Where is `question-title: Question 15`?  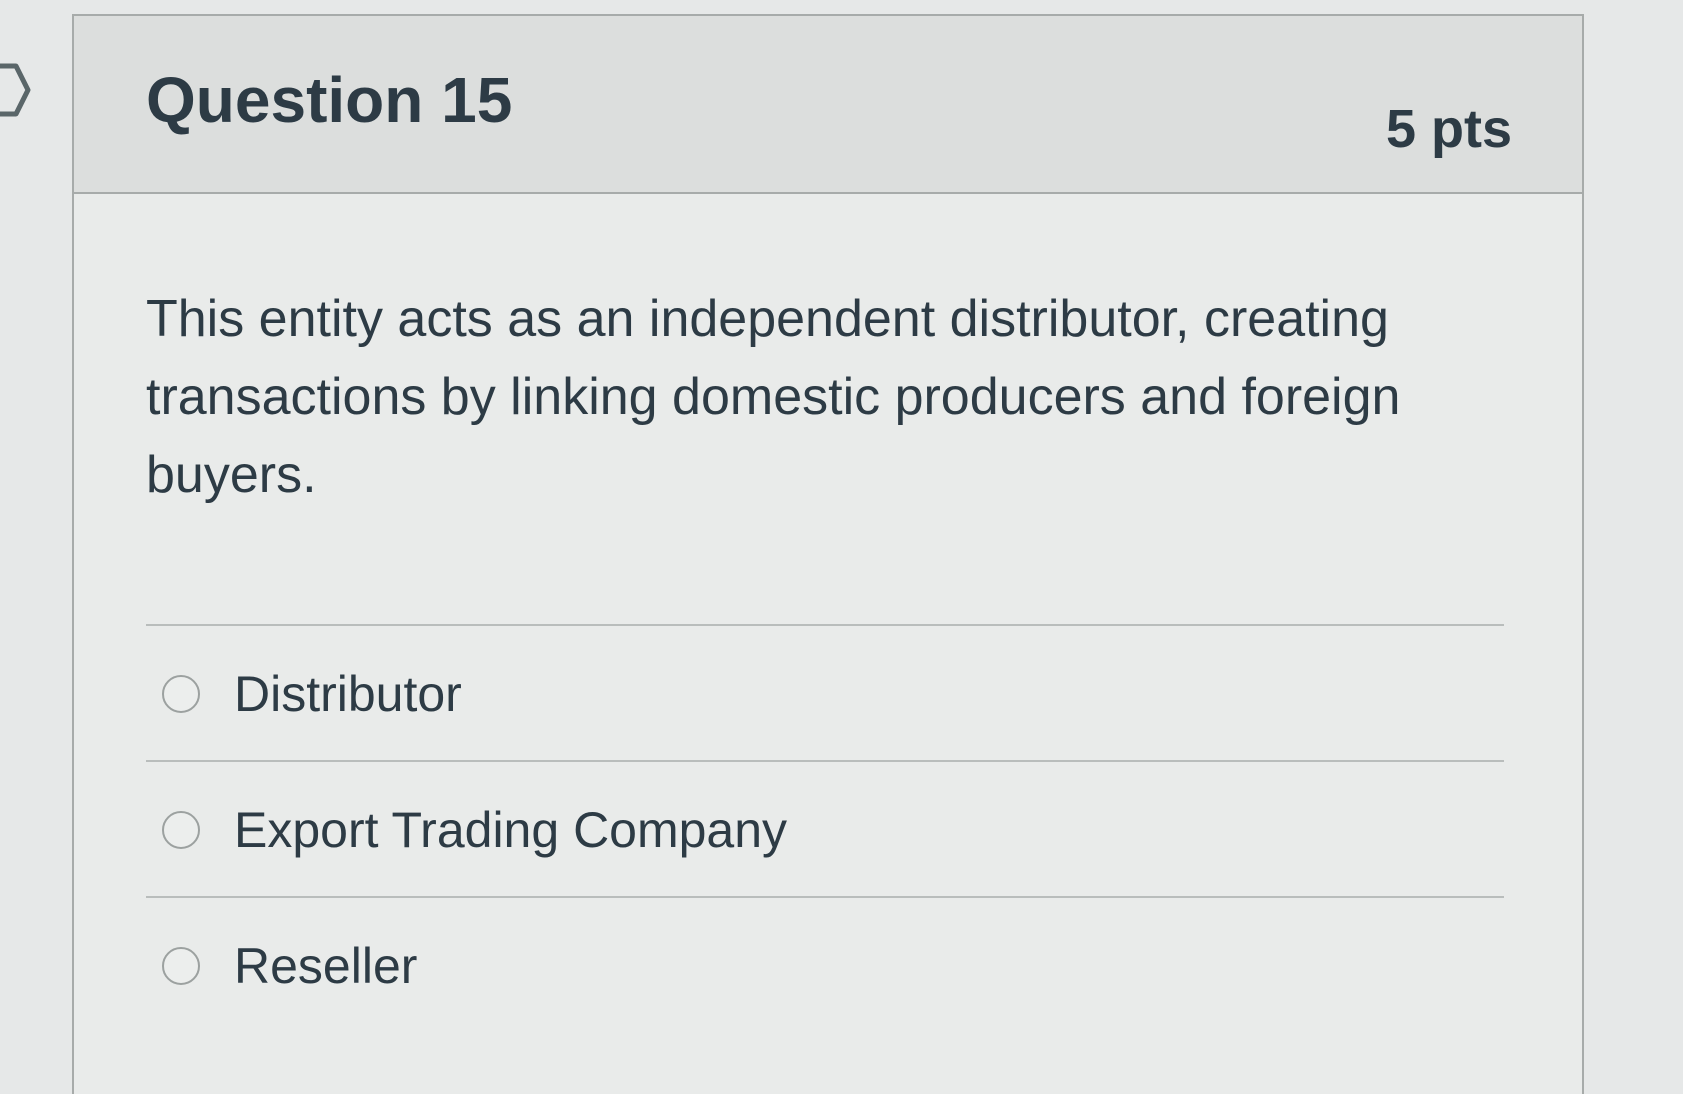 question-title: Question 15 is located at coordinates (329, 100).